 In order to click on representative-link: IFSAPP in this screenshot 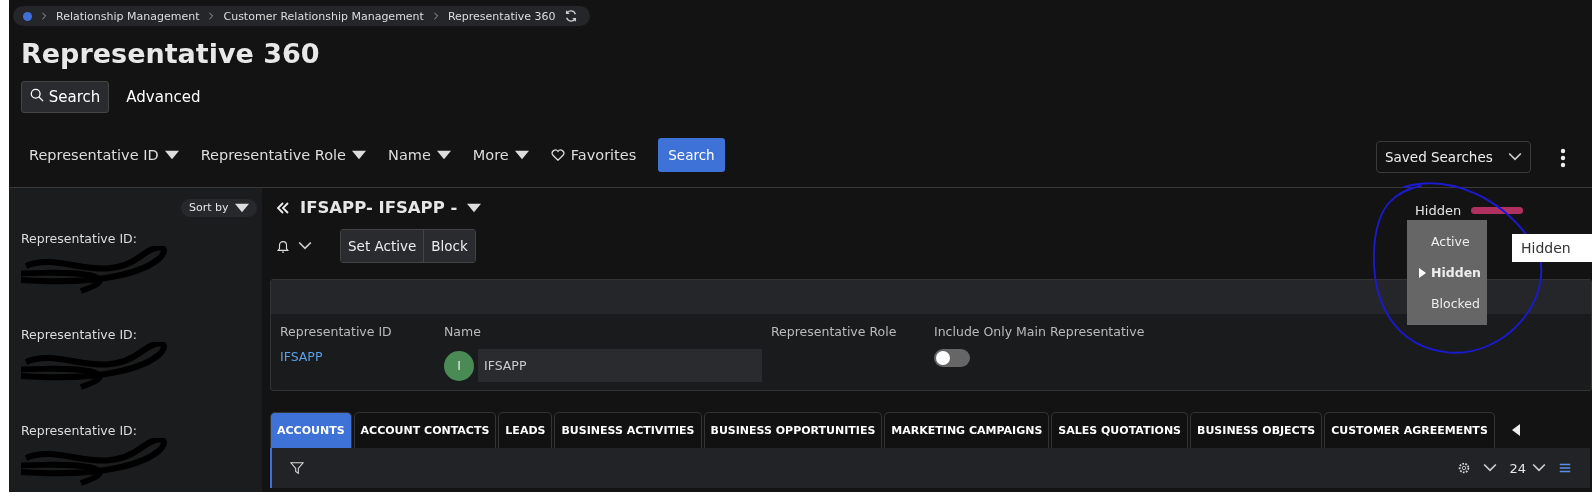, I will do `click(362, 356)`.